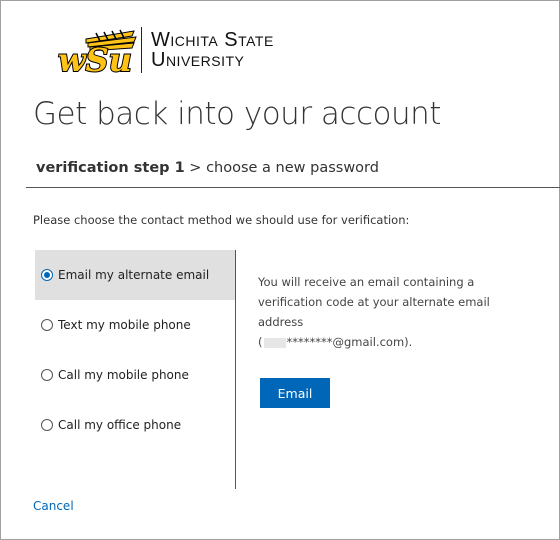 The height and width of the screenshot is (540, 560). I want to click on option-call-office: Call my office phone, so click(135, 425).